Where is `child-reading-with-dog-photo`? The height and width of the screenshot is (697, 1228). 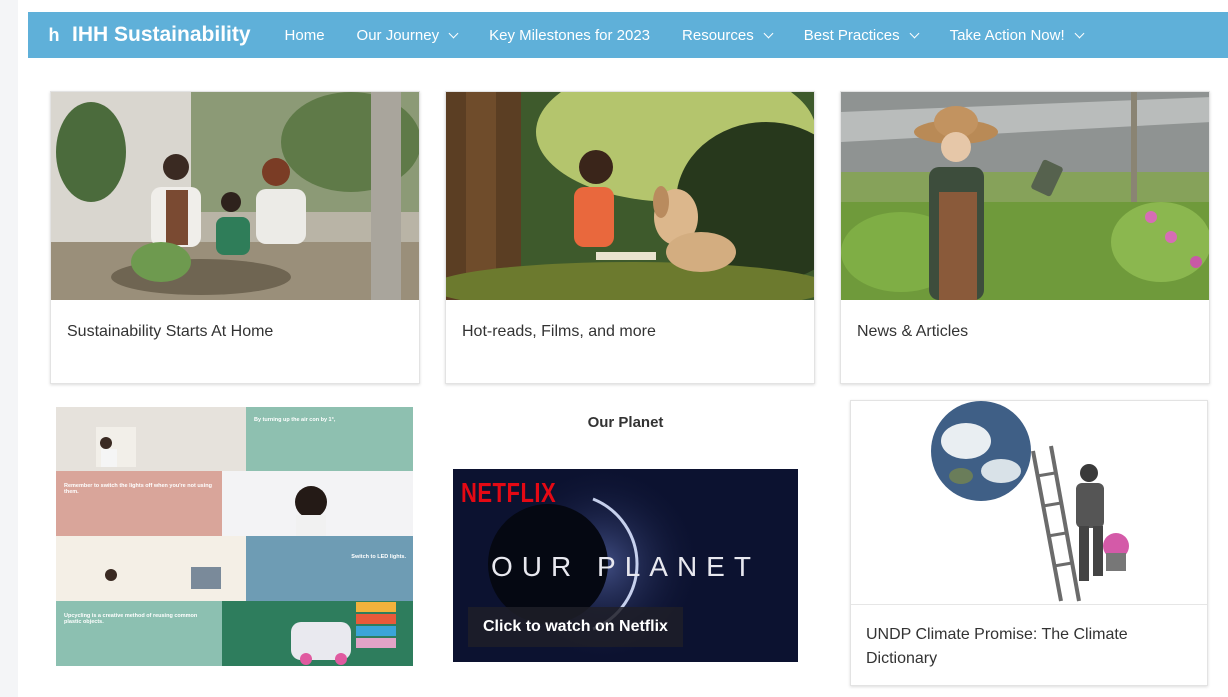 child-reading-with-dog-photo is located at coordinates (630, 196).